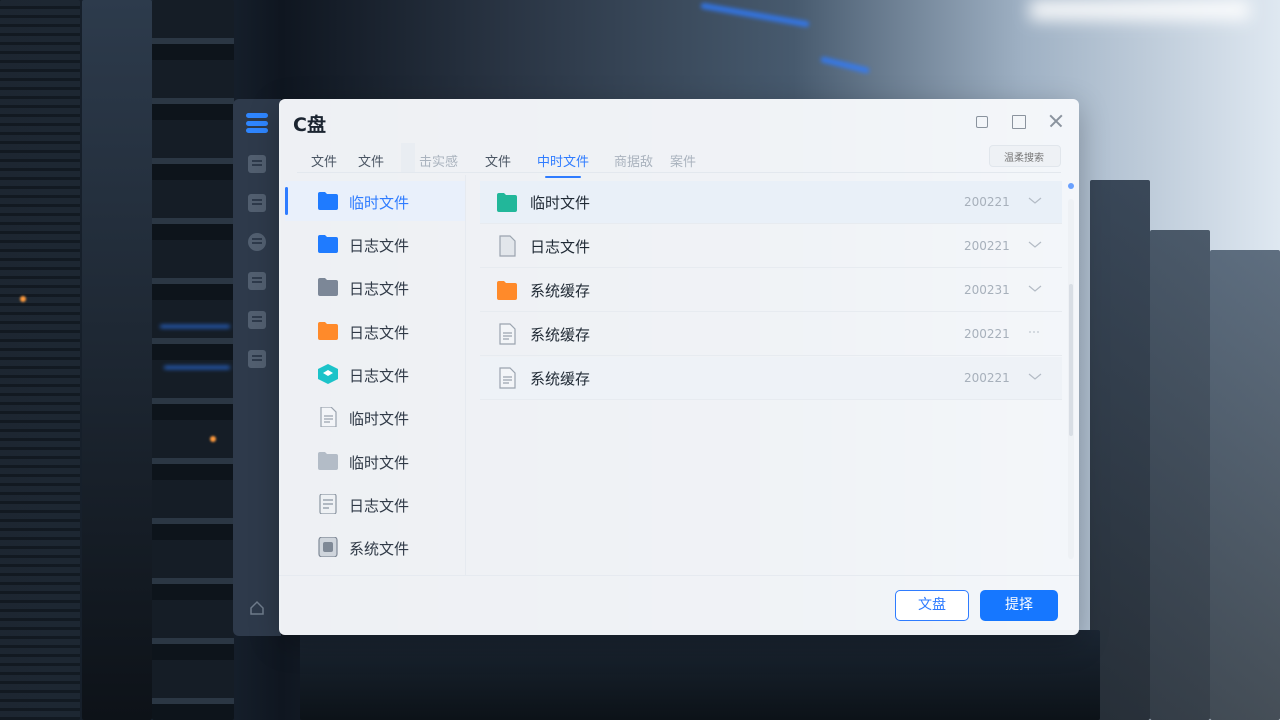  What do you see at coordinates (309, 125) in the screenshot?
I see `window-title: C盘` at bounding box center [309, 125].